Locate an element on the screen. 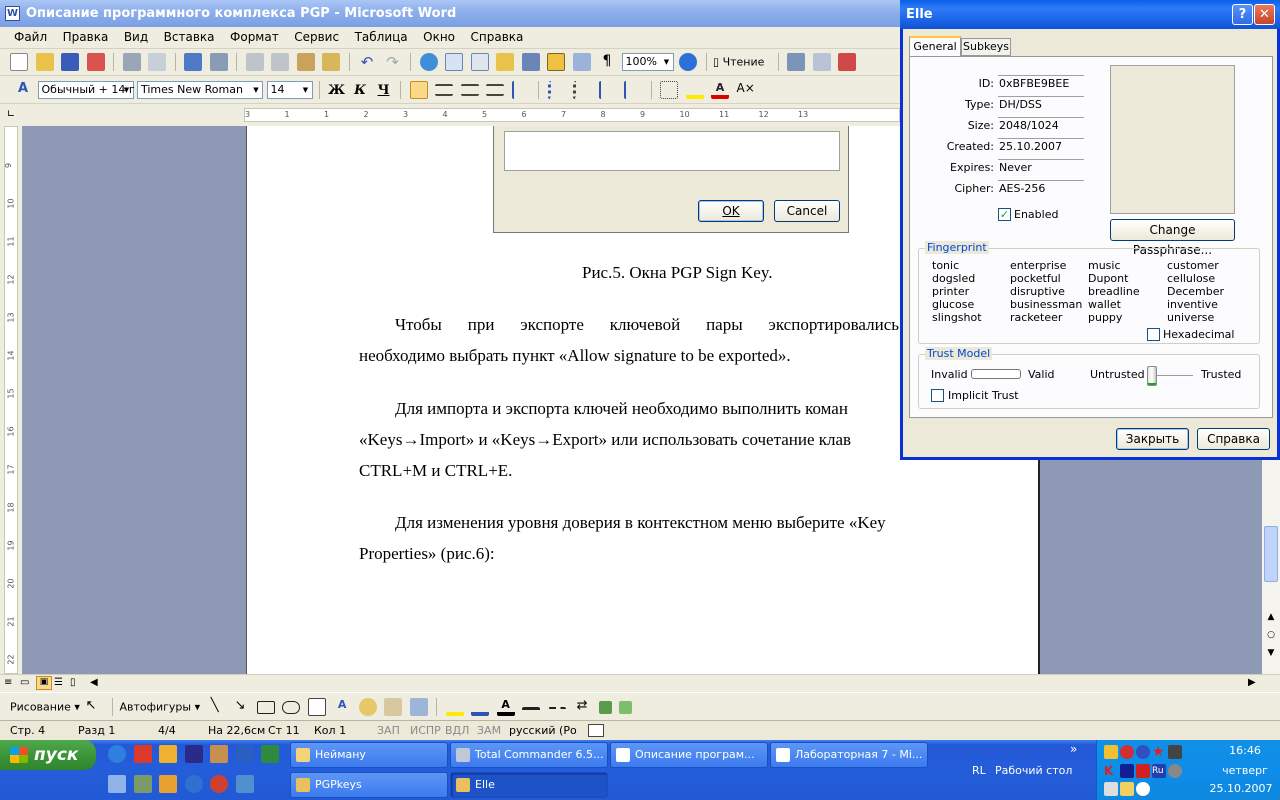  menu-edit: Правка is located at coordinates (86, 37).